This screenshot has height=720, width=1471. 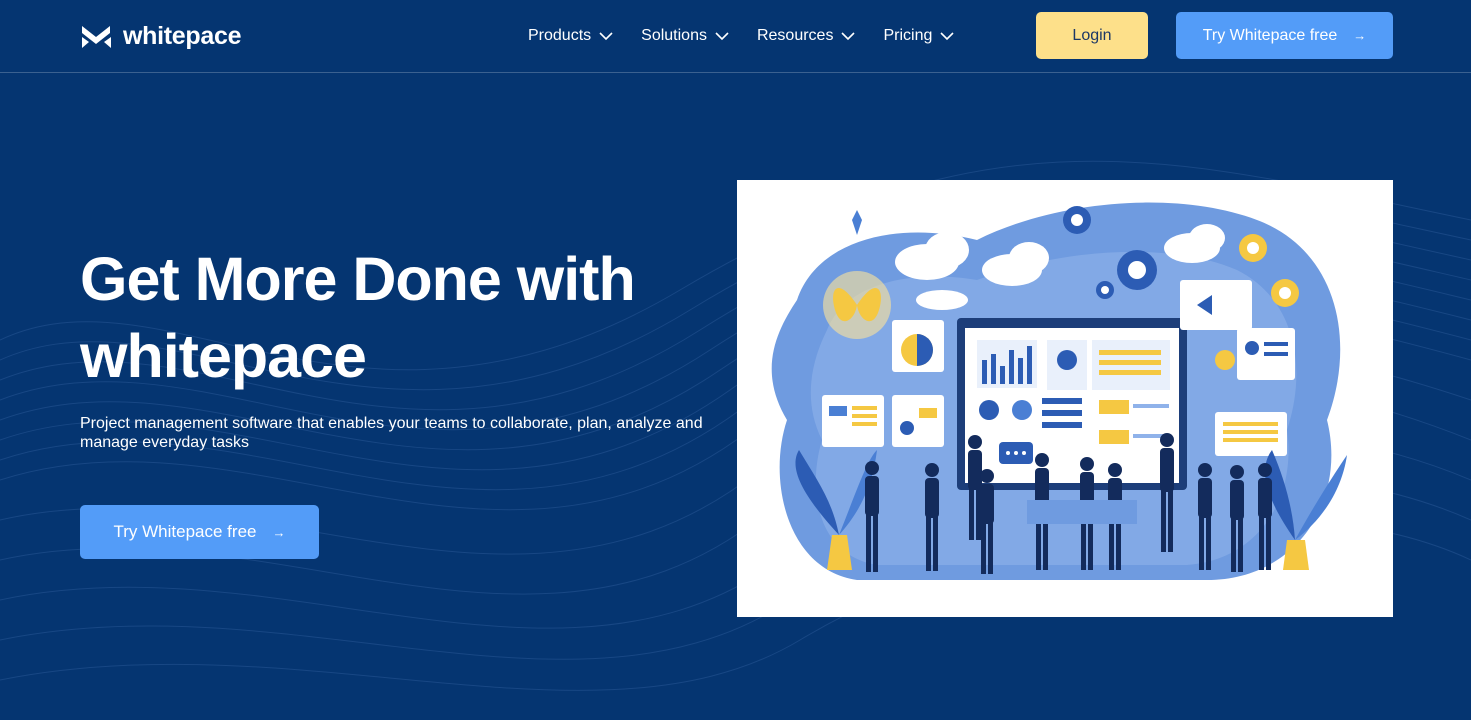 I want to click on nav-item-pricing: Pricing, so click(x=918, y=36).